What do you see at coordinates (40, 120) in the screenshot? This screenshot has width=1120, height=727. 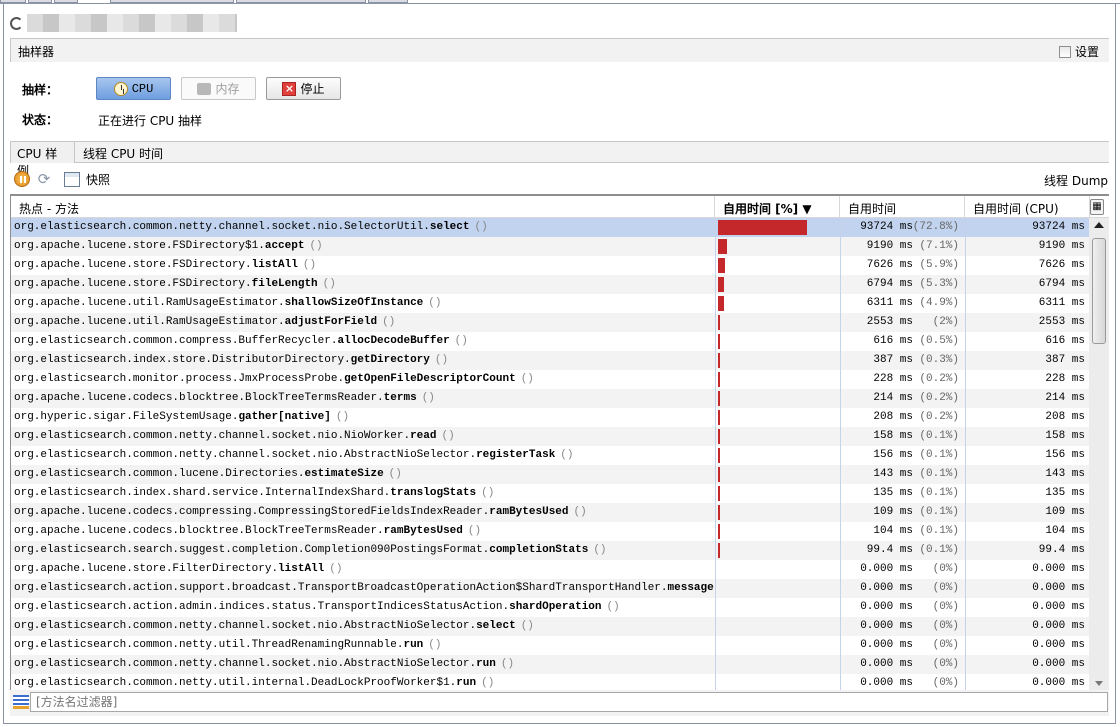 I see `status-label: 状态：` at bounding box center [40, 120].